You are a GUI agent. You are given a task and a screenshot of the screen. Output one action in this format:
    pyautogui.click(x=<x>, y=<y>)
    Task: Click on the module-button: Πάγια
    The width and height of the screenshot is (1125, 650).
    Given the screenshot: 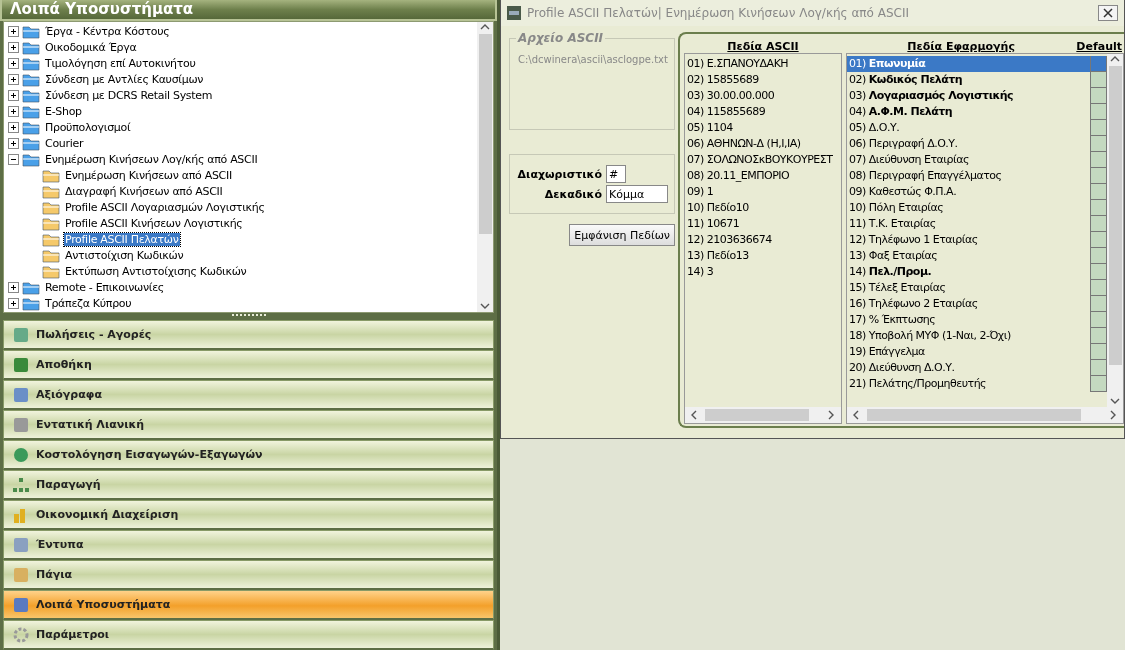 What is the action you would take?
    pyautogui.click(x=248, y=575)
    